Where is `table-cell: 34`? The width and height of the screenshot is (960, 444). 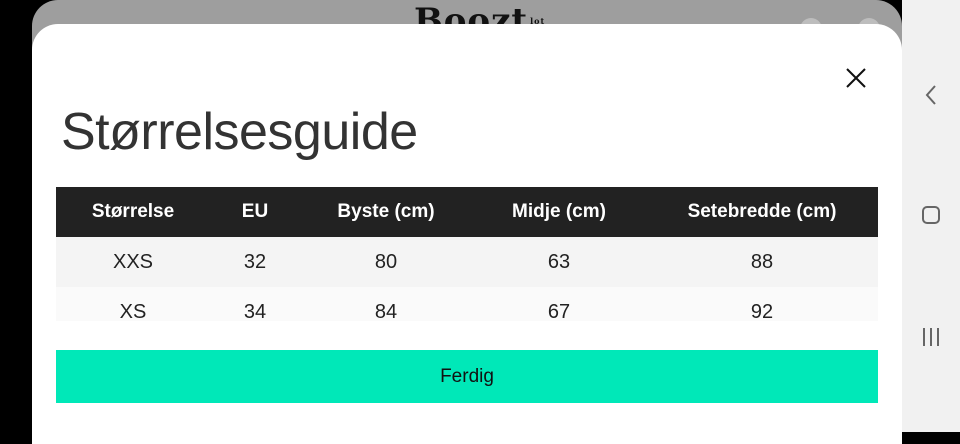 table-cell: 34 is located at coordinates (255, 311).